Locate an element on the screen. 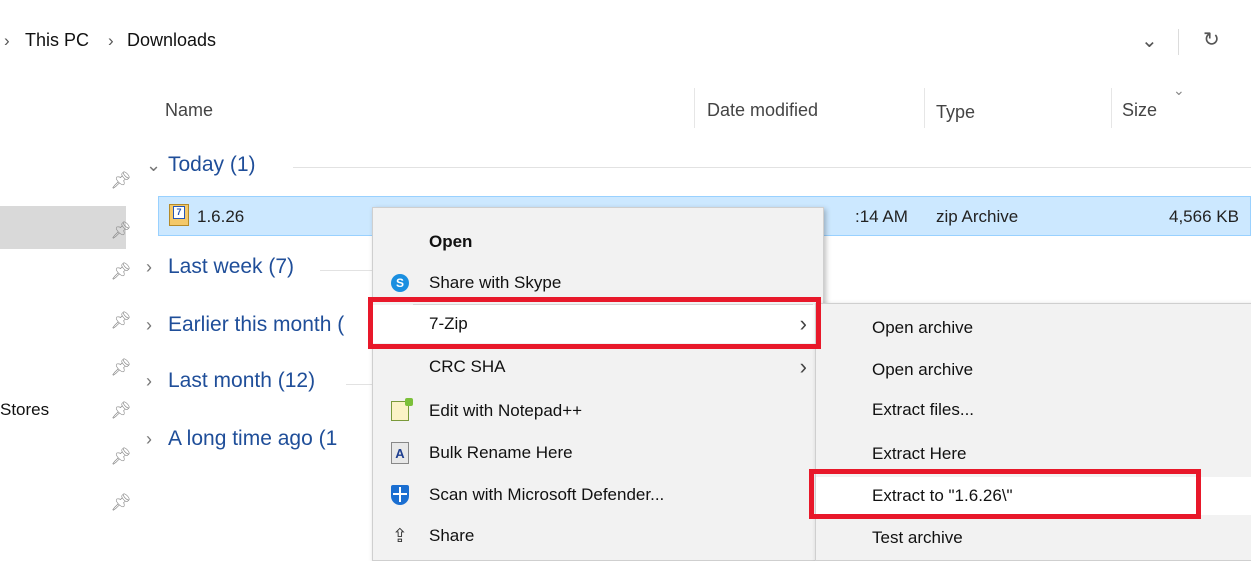  group-label: A long time ago (1 is located at coordinates (253, 438).